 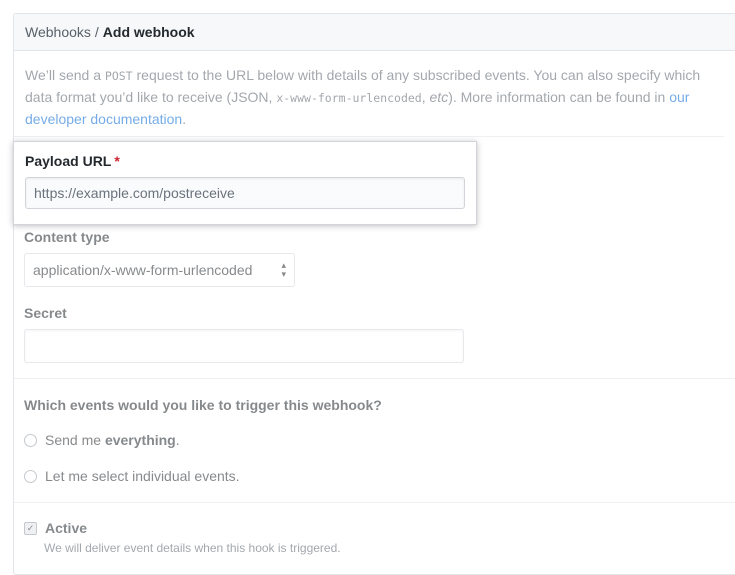 I want to click on radio-send-everything: Send me everything., so click(x=102, y=440).